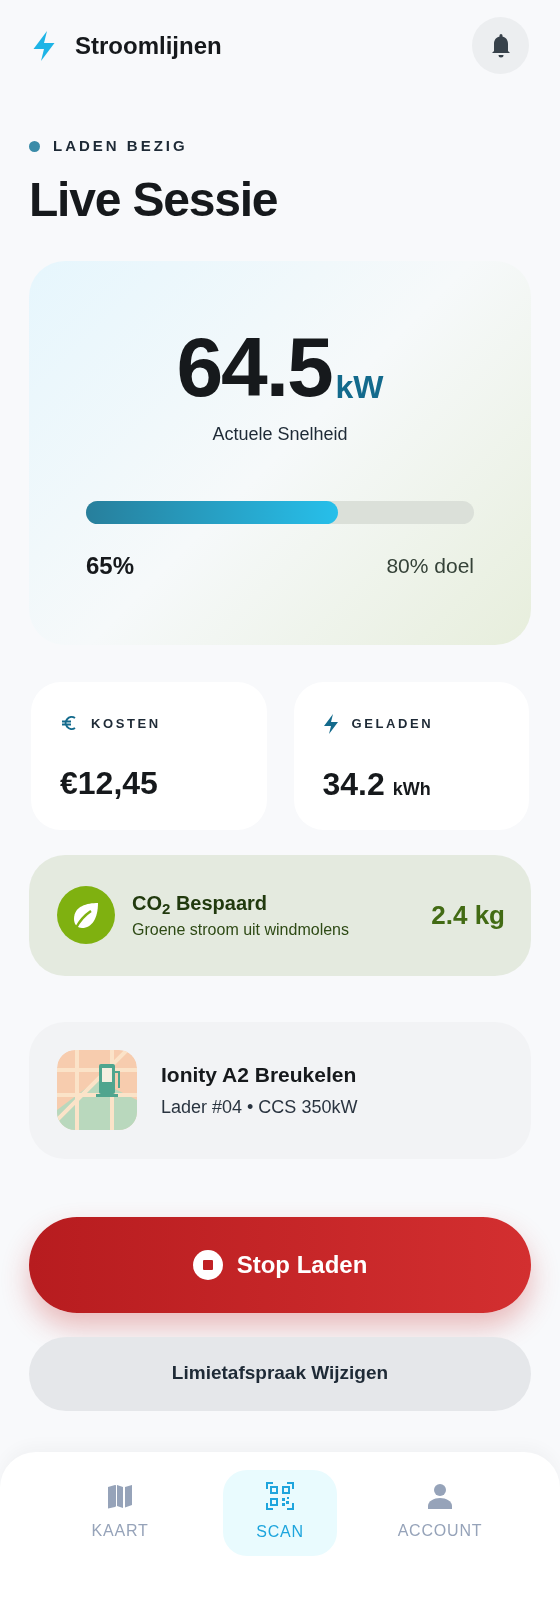  I want to click on stat-label: KOSTEN, so click(126, 723).